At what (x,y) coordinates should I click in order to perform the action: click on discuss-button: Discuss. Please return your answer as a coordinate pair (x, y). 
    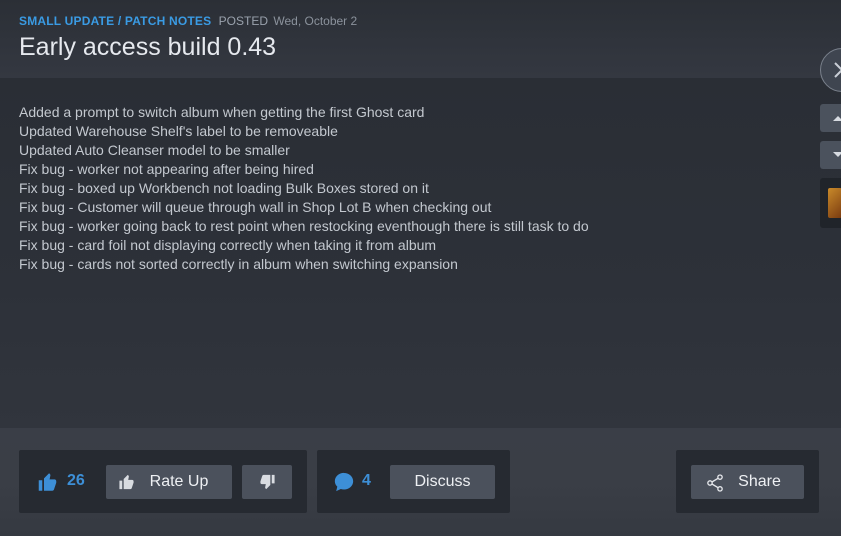
    Looking at the image, I should click on (442, 482).